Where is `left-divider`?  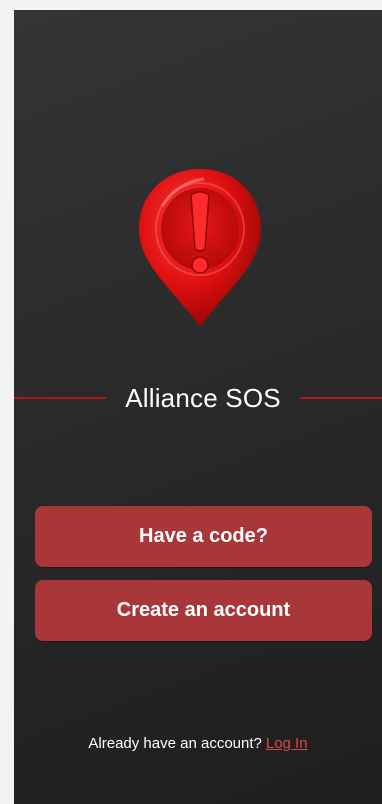 left-divider is located at coordinates (60, 398).